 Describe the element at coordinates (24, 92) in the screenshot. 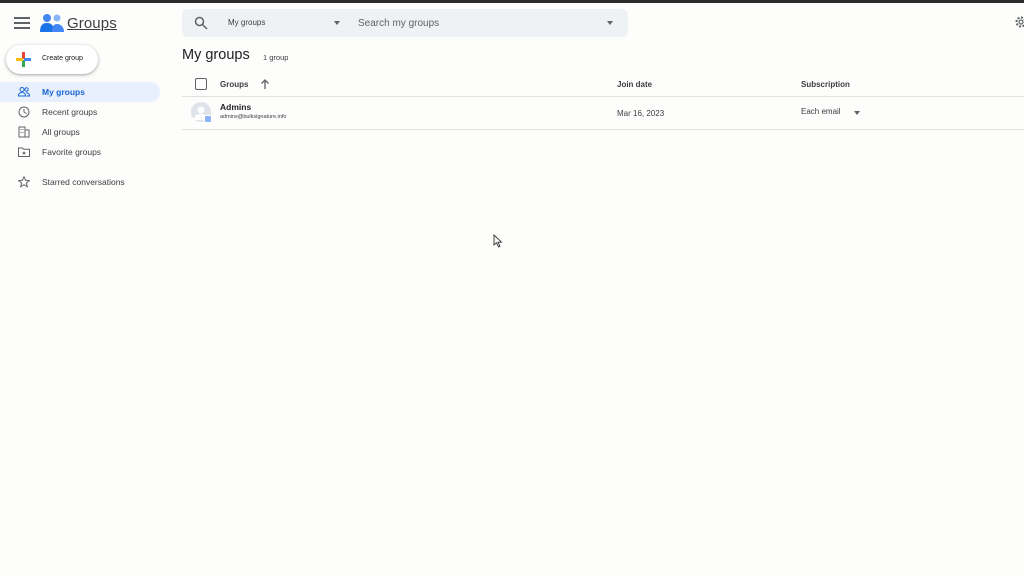

I see `people-icon` at that location.